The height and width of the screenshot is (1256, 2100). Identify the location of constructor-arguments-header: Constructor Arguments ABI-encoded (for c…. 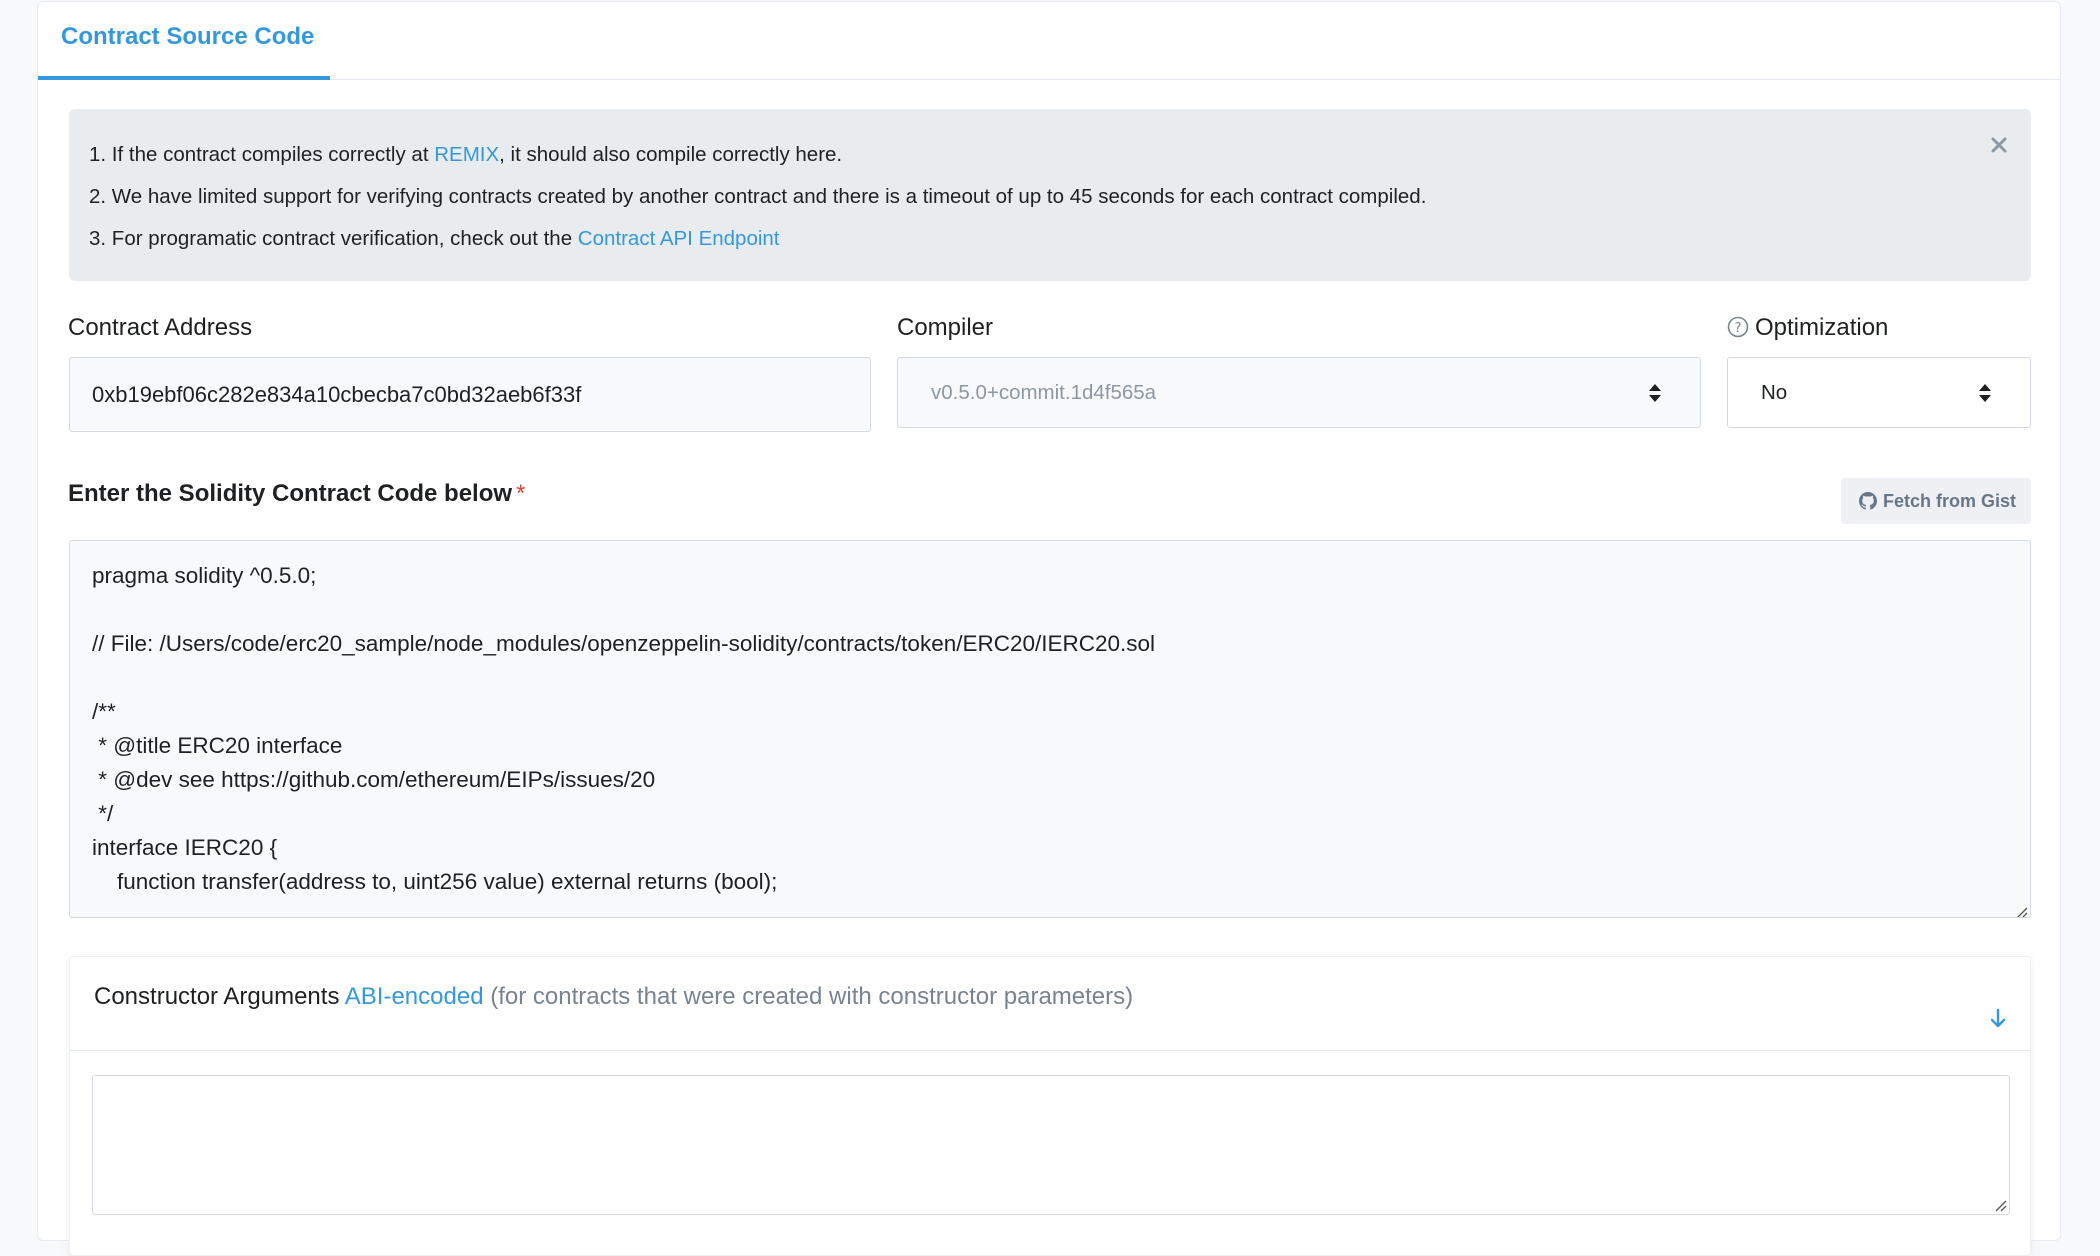
(1050, 1004).